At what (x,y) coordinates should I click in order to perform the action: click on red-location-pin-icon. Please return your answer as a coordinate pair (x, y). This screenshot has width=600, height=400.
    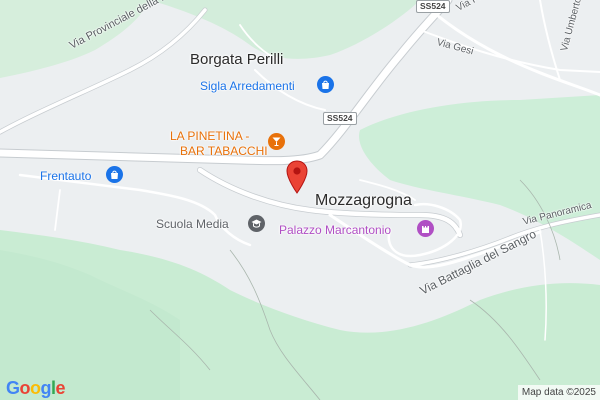
    Looking at the image, I should click on (297, 177).